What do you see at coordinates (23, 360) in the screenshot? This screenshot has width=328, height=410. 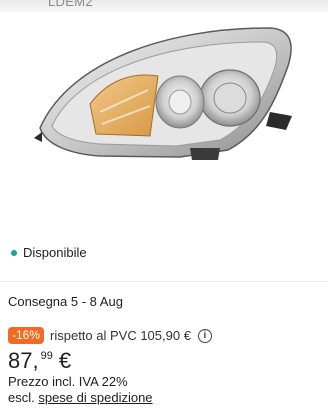 I see `price-integer: 87,` at bounding box center [23, 360].